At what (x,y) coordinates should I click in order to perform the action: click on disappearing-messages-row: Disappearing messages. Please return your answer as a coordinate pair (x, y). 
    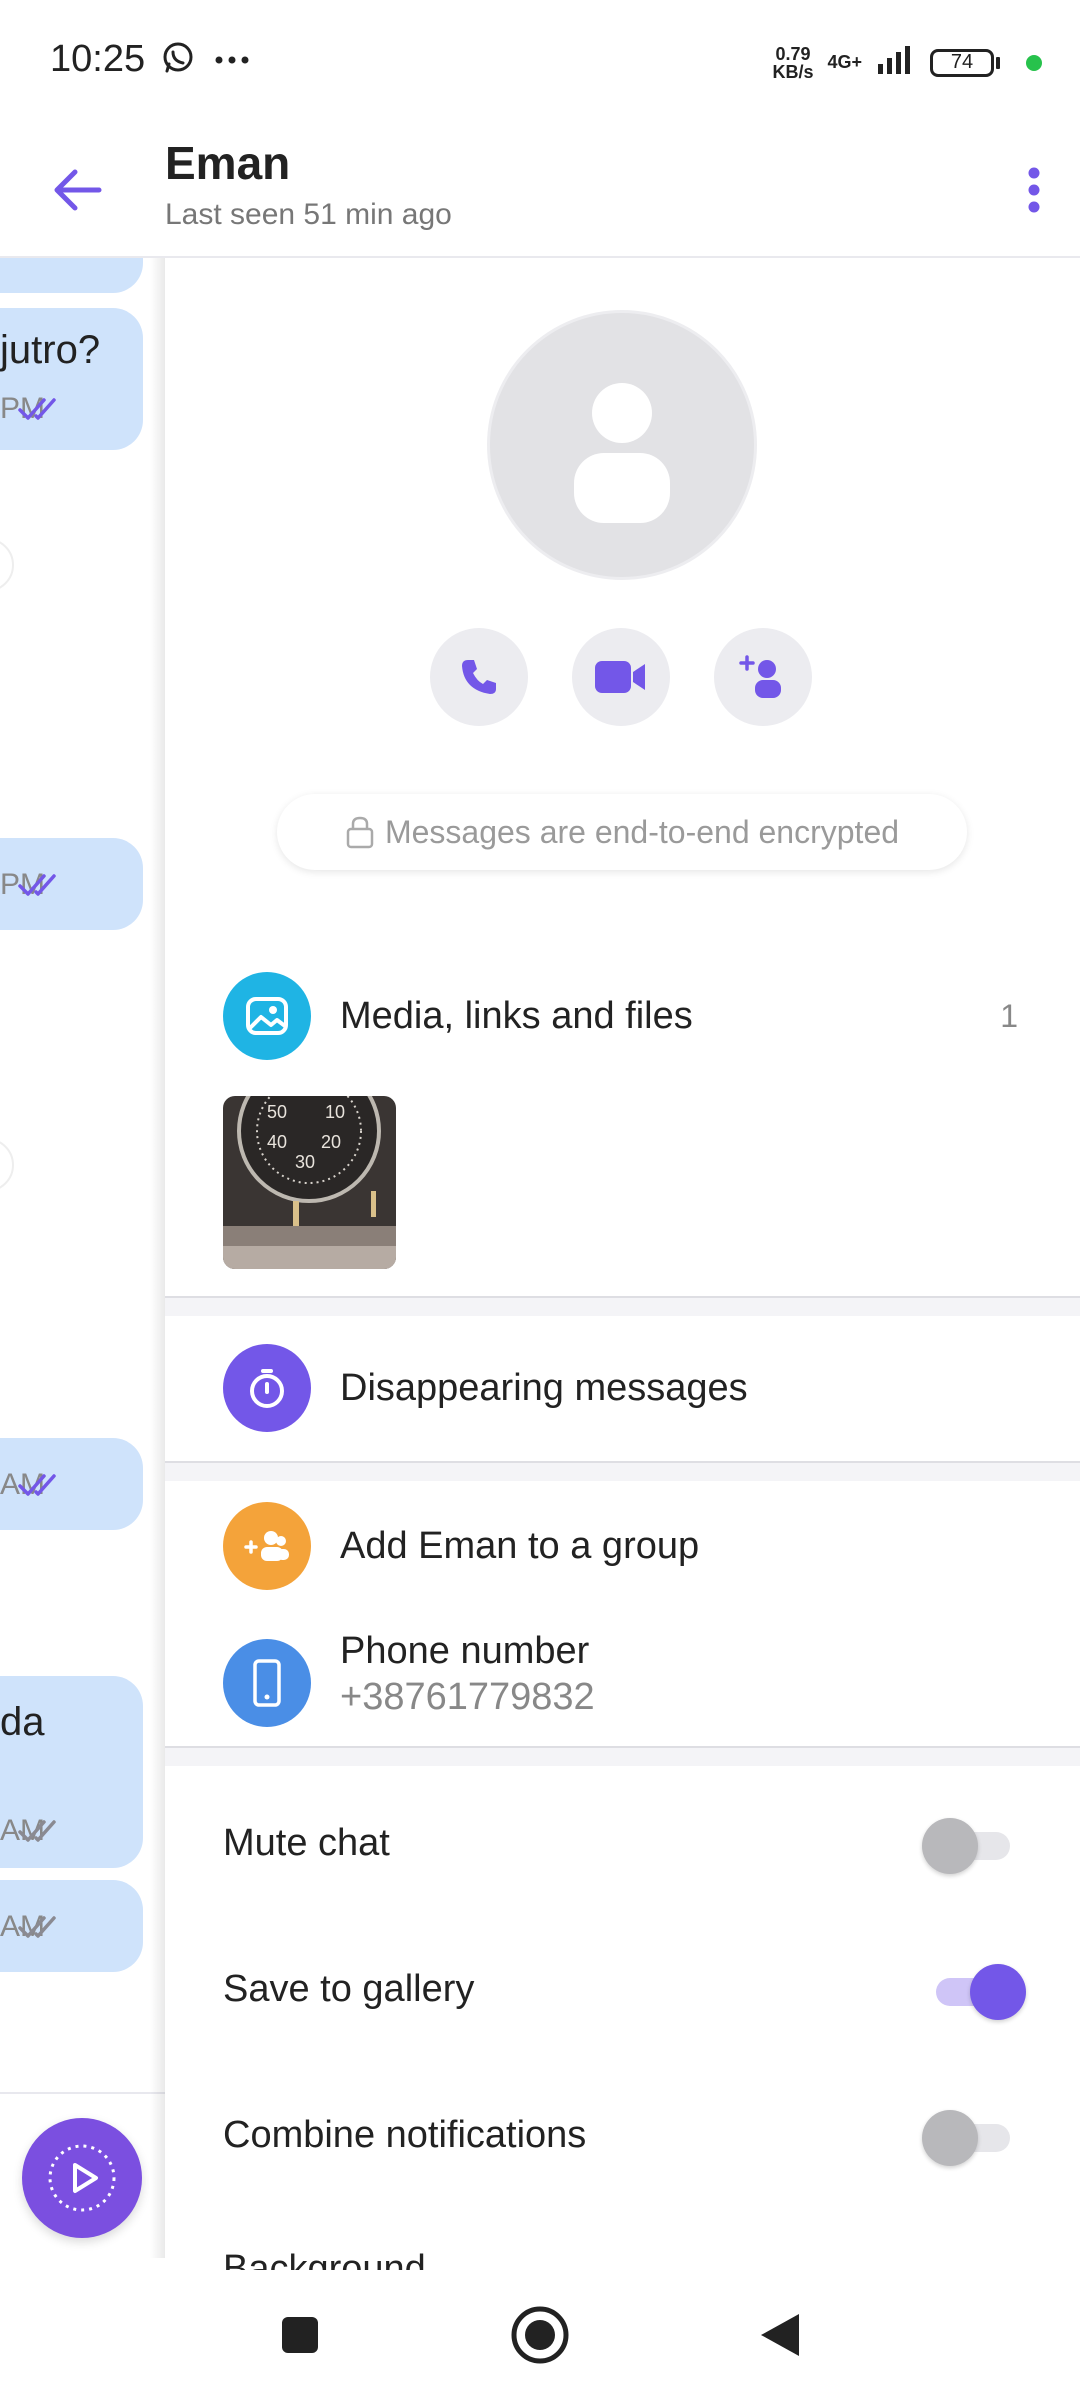
    Looking at the image, I should click on (622, 1388).